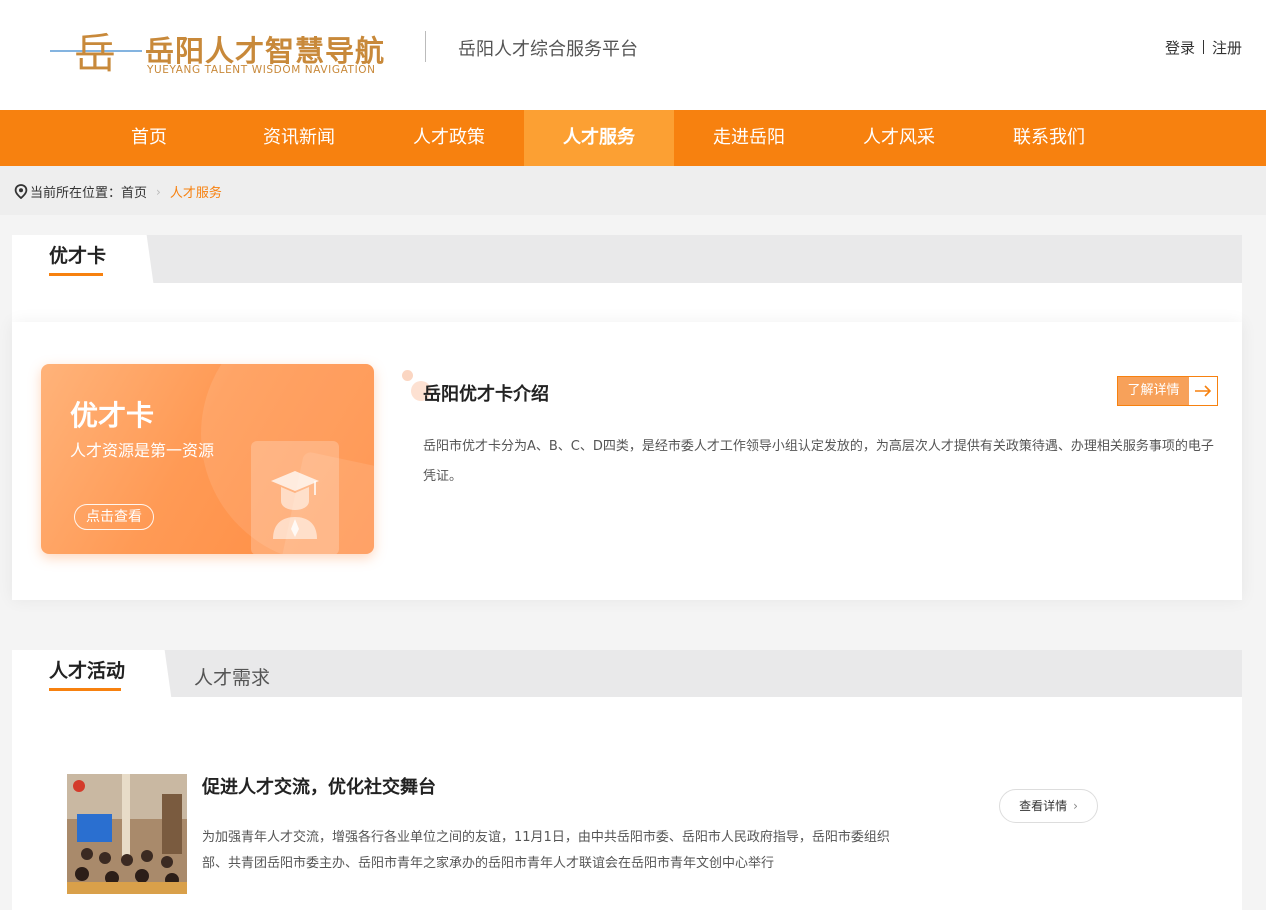  I want to click on breadcrumb: 当前所在位置： 首页 › 人才服务, so click(633, 190).